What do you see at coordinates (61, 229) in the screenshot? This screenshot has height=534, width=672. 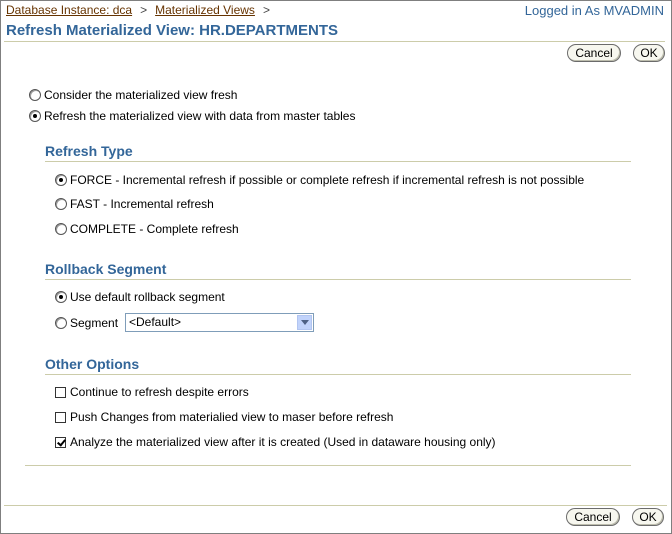 I see `refresh-complete-radio` at bounding box center [61, 229].